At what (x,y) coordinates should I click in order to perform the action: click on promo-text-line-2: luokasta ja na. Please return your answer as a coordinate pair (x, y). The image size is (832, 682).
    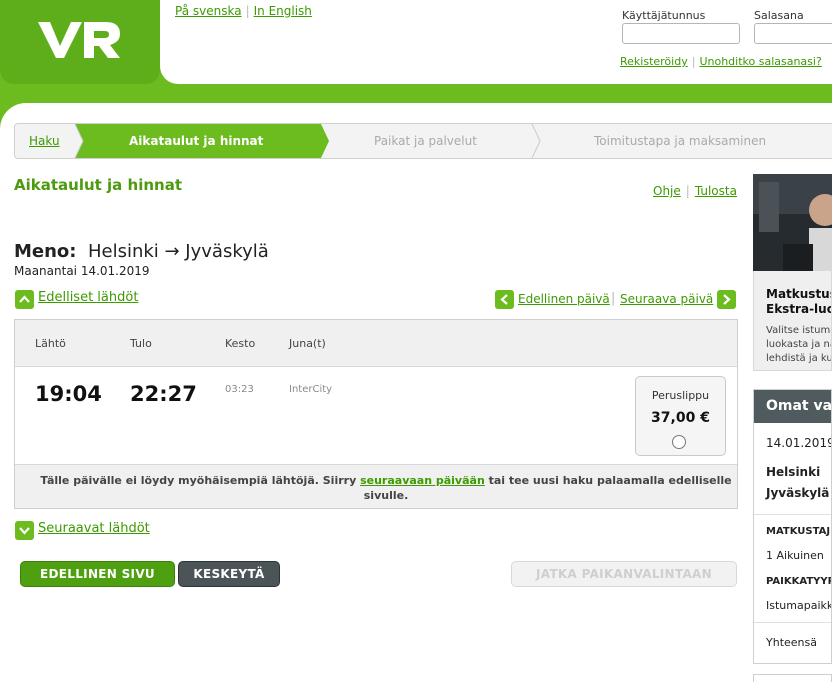
    Looking at the image, I should click on (799, 344).